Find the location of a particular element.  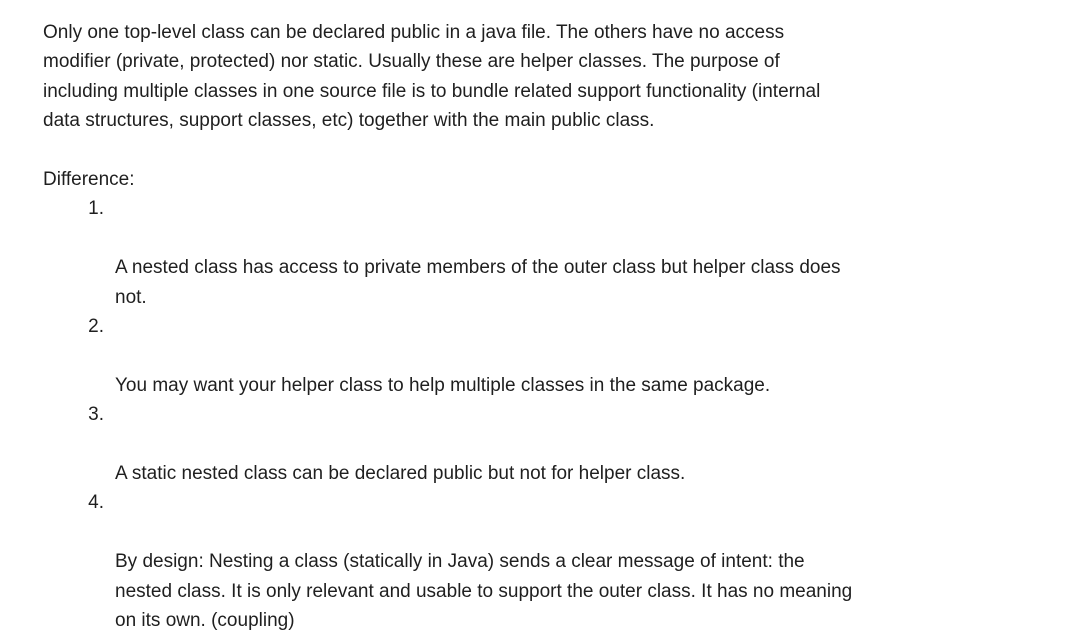

list-item-number: 2. is located at coordinates (96, 327).